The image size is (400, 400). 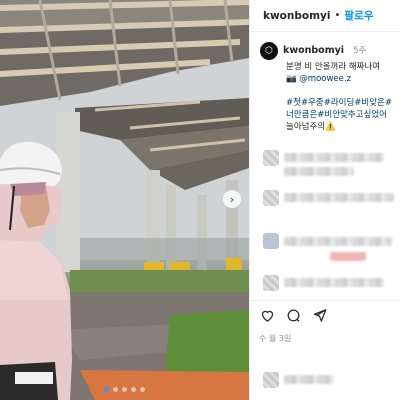 What do you see at coordinates (343, 103) in the screenshot?
I see `hashtag-line: #첫#우중#라이딩#비맞은#` at bounding box center [343, 103].